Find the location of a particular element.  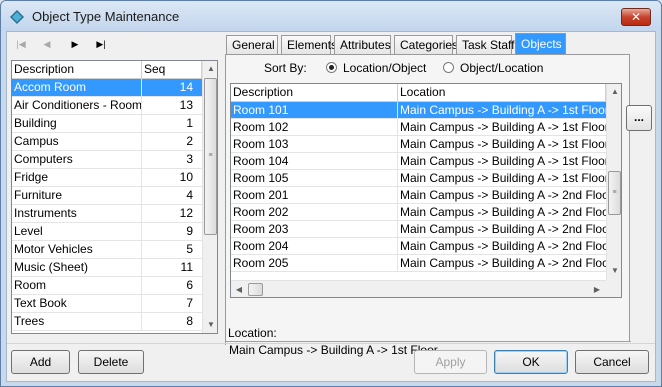

grip-icon: ≡ is located at coordinates (614, 192).